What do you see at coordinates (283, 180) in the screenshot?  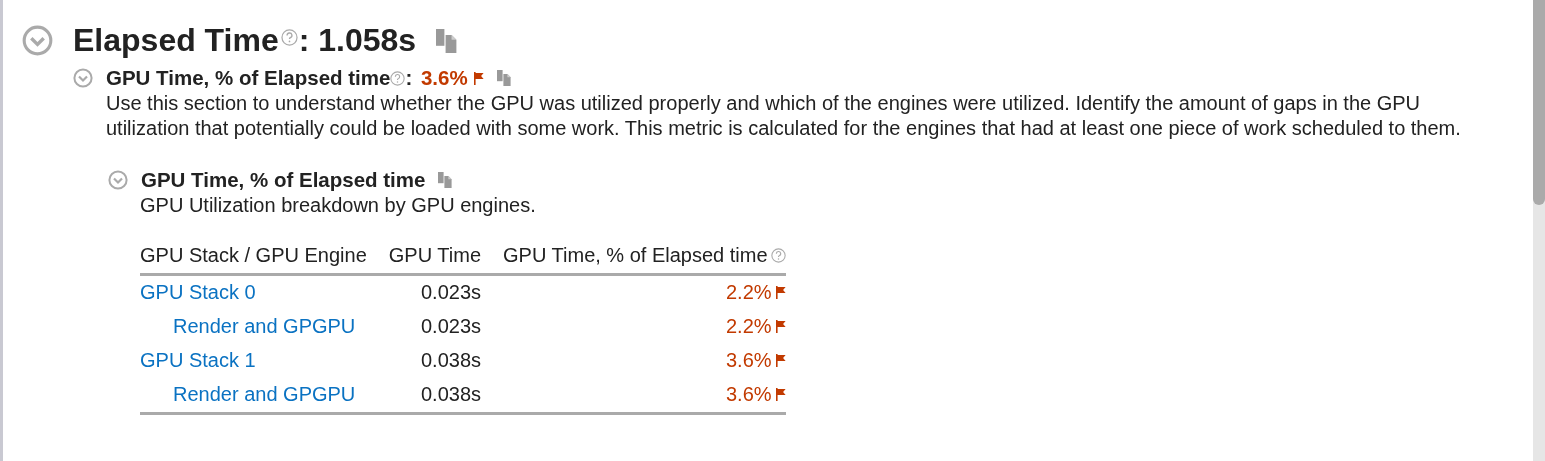 I see `group-title: GPU Time, % of Elapsed time` at bounding box center [283, 180].